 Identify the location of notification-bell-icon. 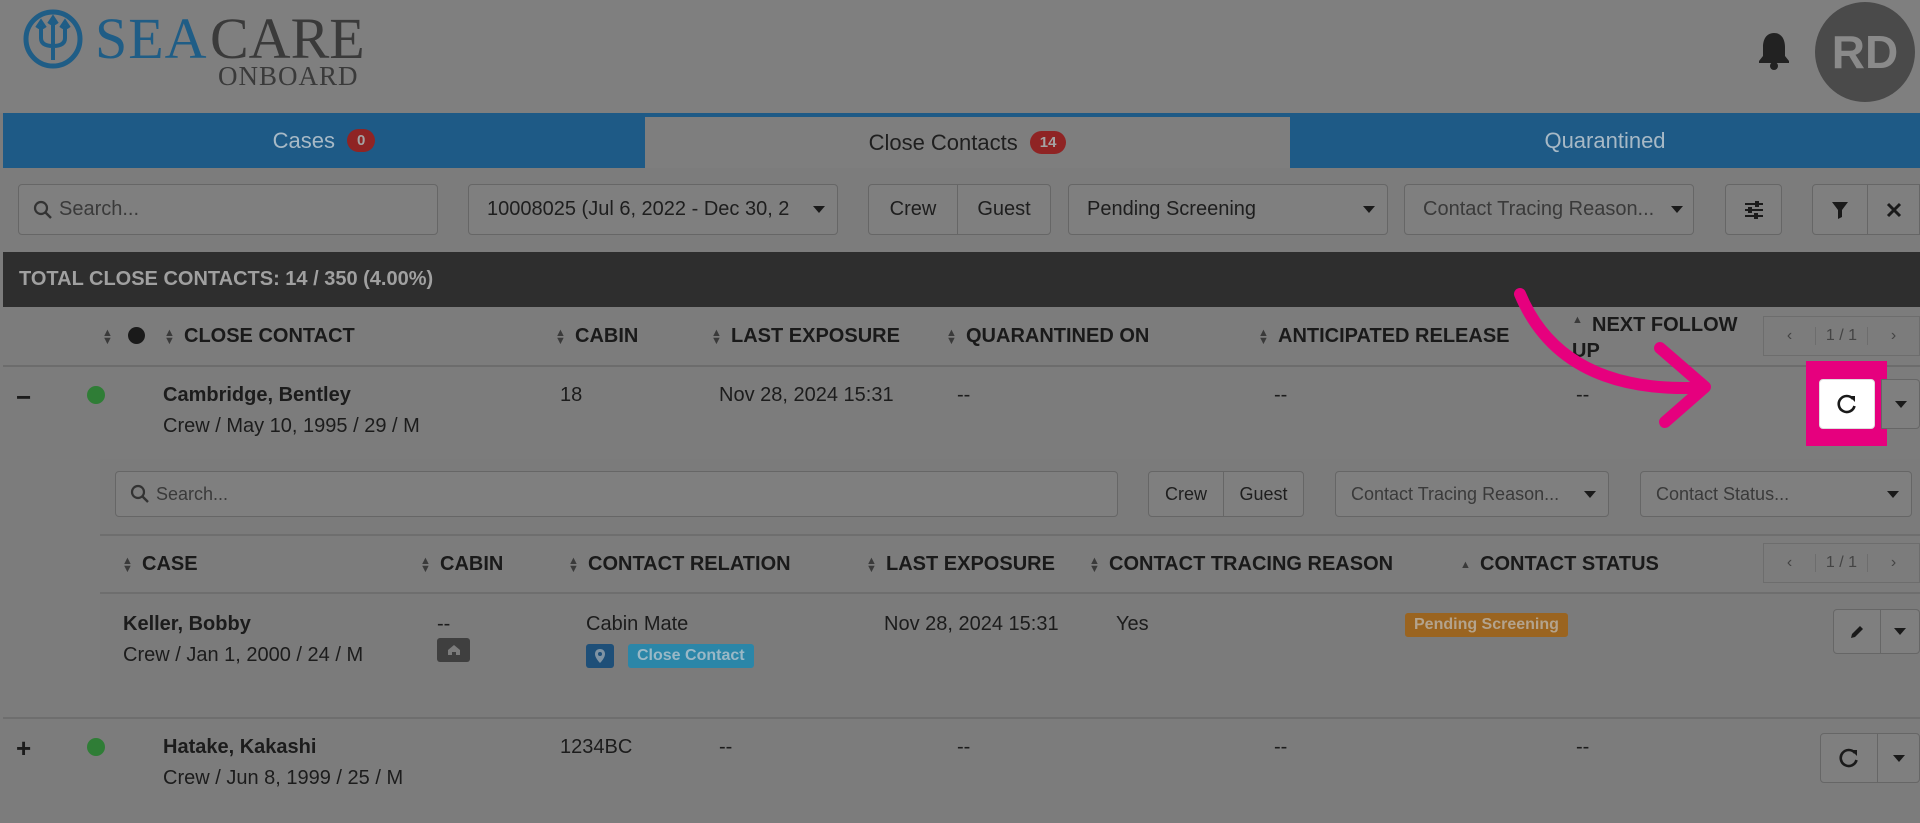
(1774, 50).